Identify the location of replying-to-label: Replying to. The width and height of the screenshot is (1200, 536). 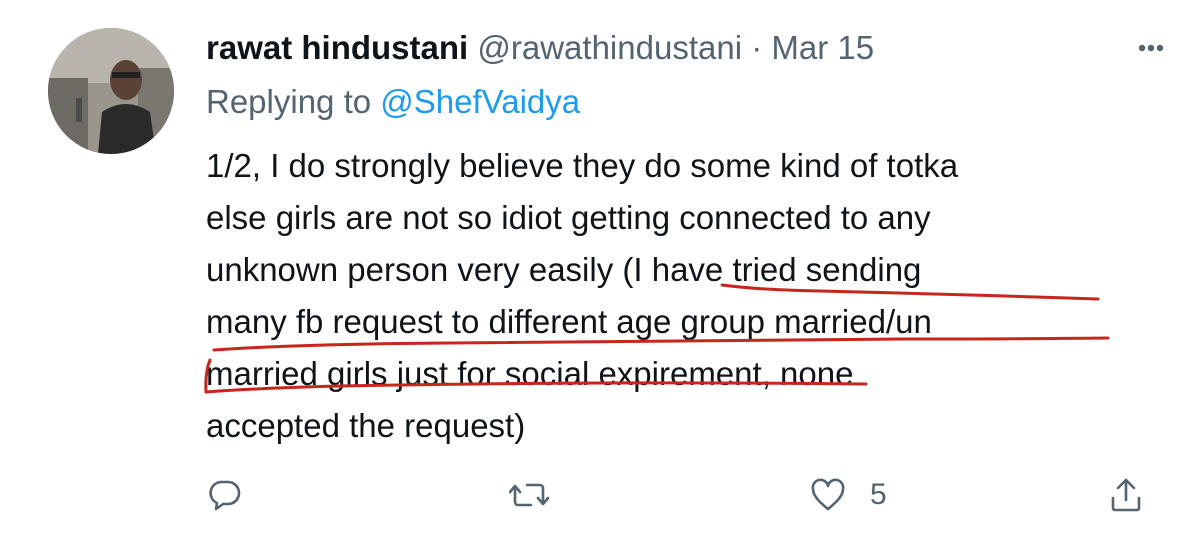
(293, 101).